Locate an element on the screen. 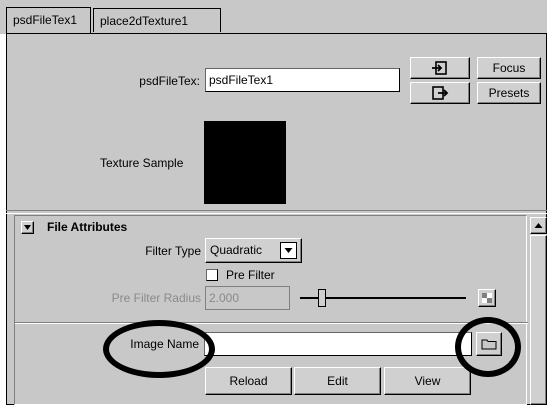 Image resolution: width=547 pixels, height=405 pixels. scroll-up-button is located at coordinates (538, 225).